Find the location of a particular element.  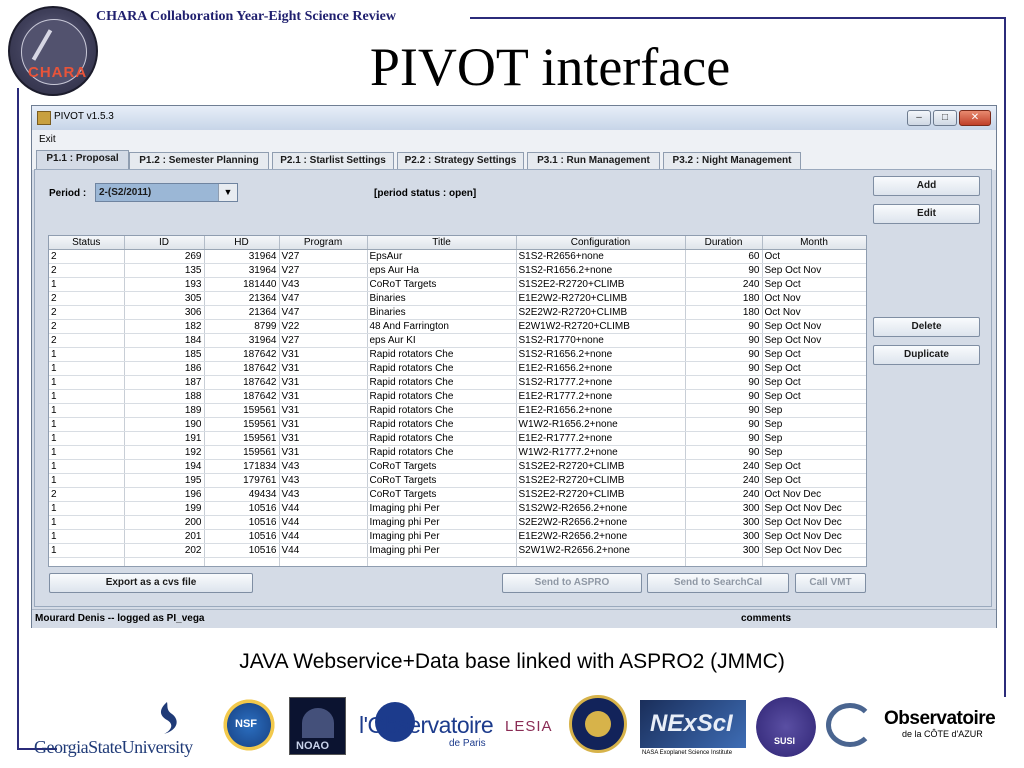

cell-title: Binaries is located at coordinates (442, 298).